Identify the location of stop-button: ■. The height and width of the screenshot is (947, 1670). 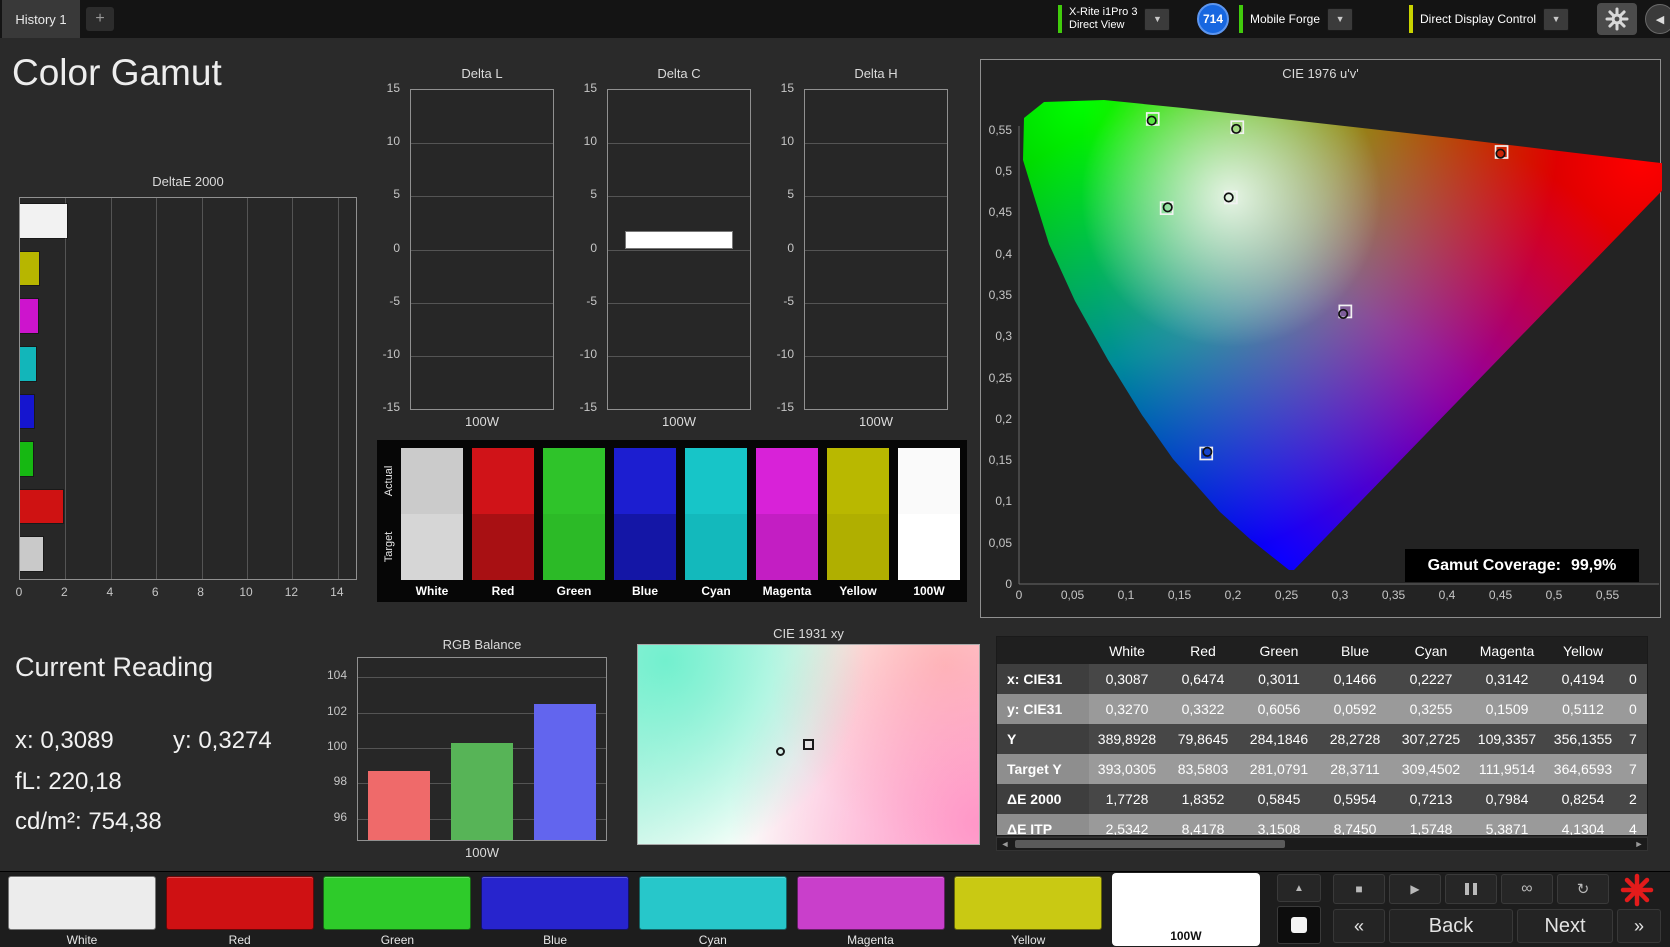
(1359, 889).